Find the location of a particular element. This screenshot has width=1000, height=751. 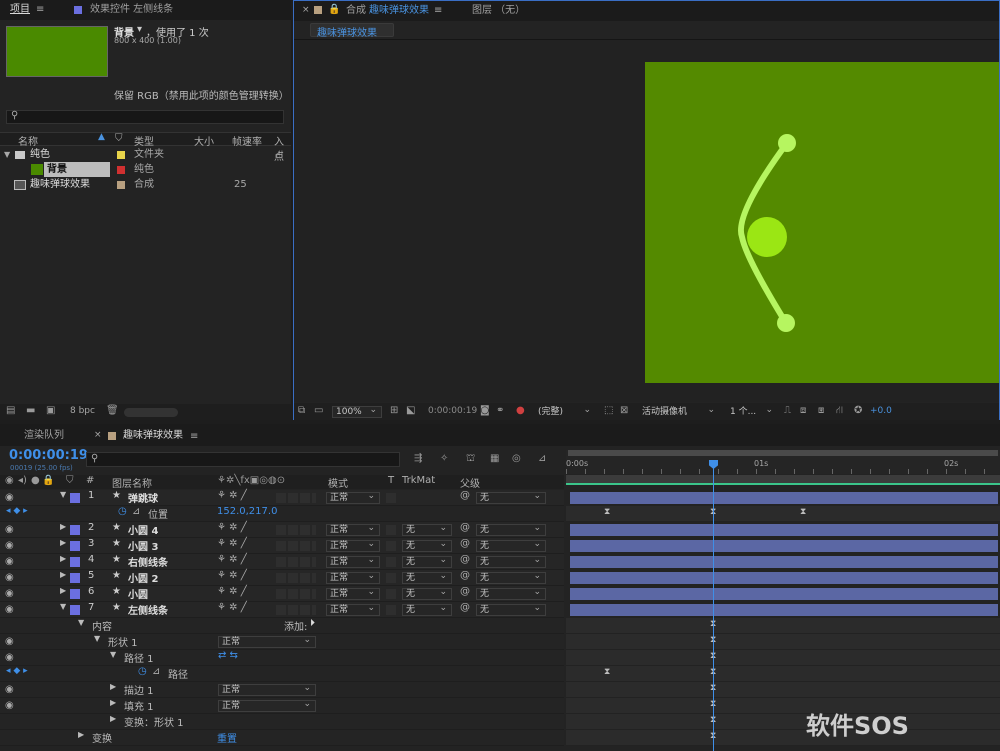

layer-row: ◉ ▶ 描边 1 正常 is located at coordinates (282, 690).